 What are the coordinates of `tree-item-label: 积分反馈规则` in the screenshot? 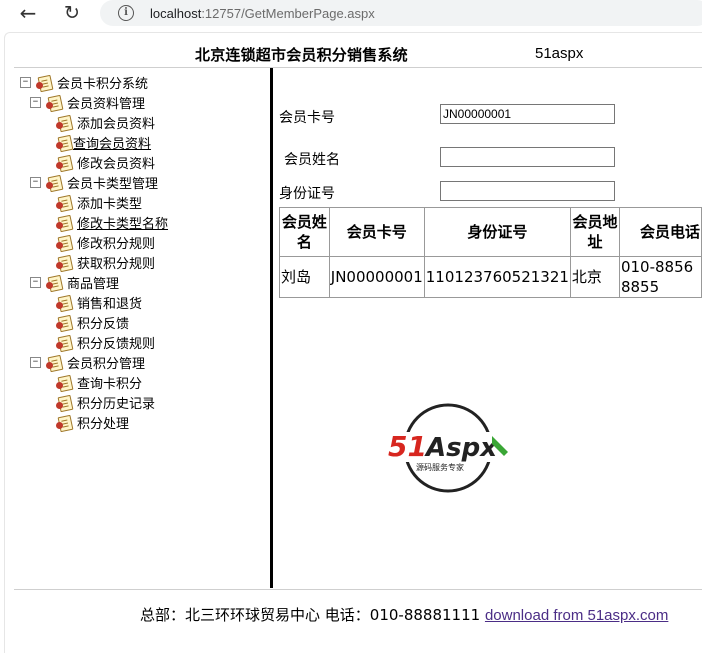 It's located at (116, 342).